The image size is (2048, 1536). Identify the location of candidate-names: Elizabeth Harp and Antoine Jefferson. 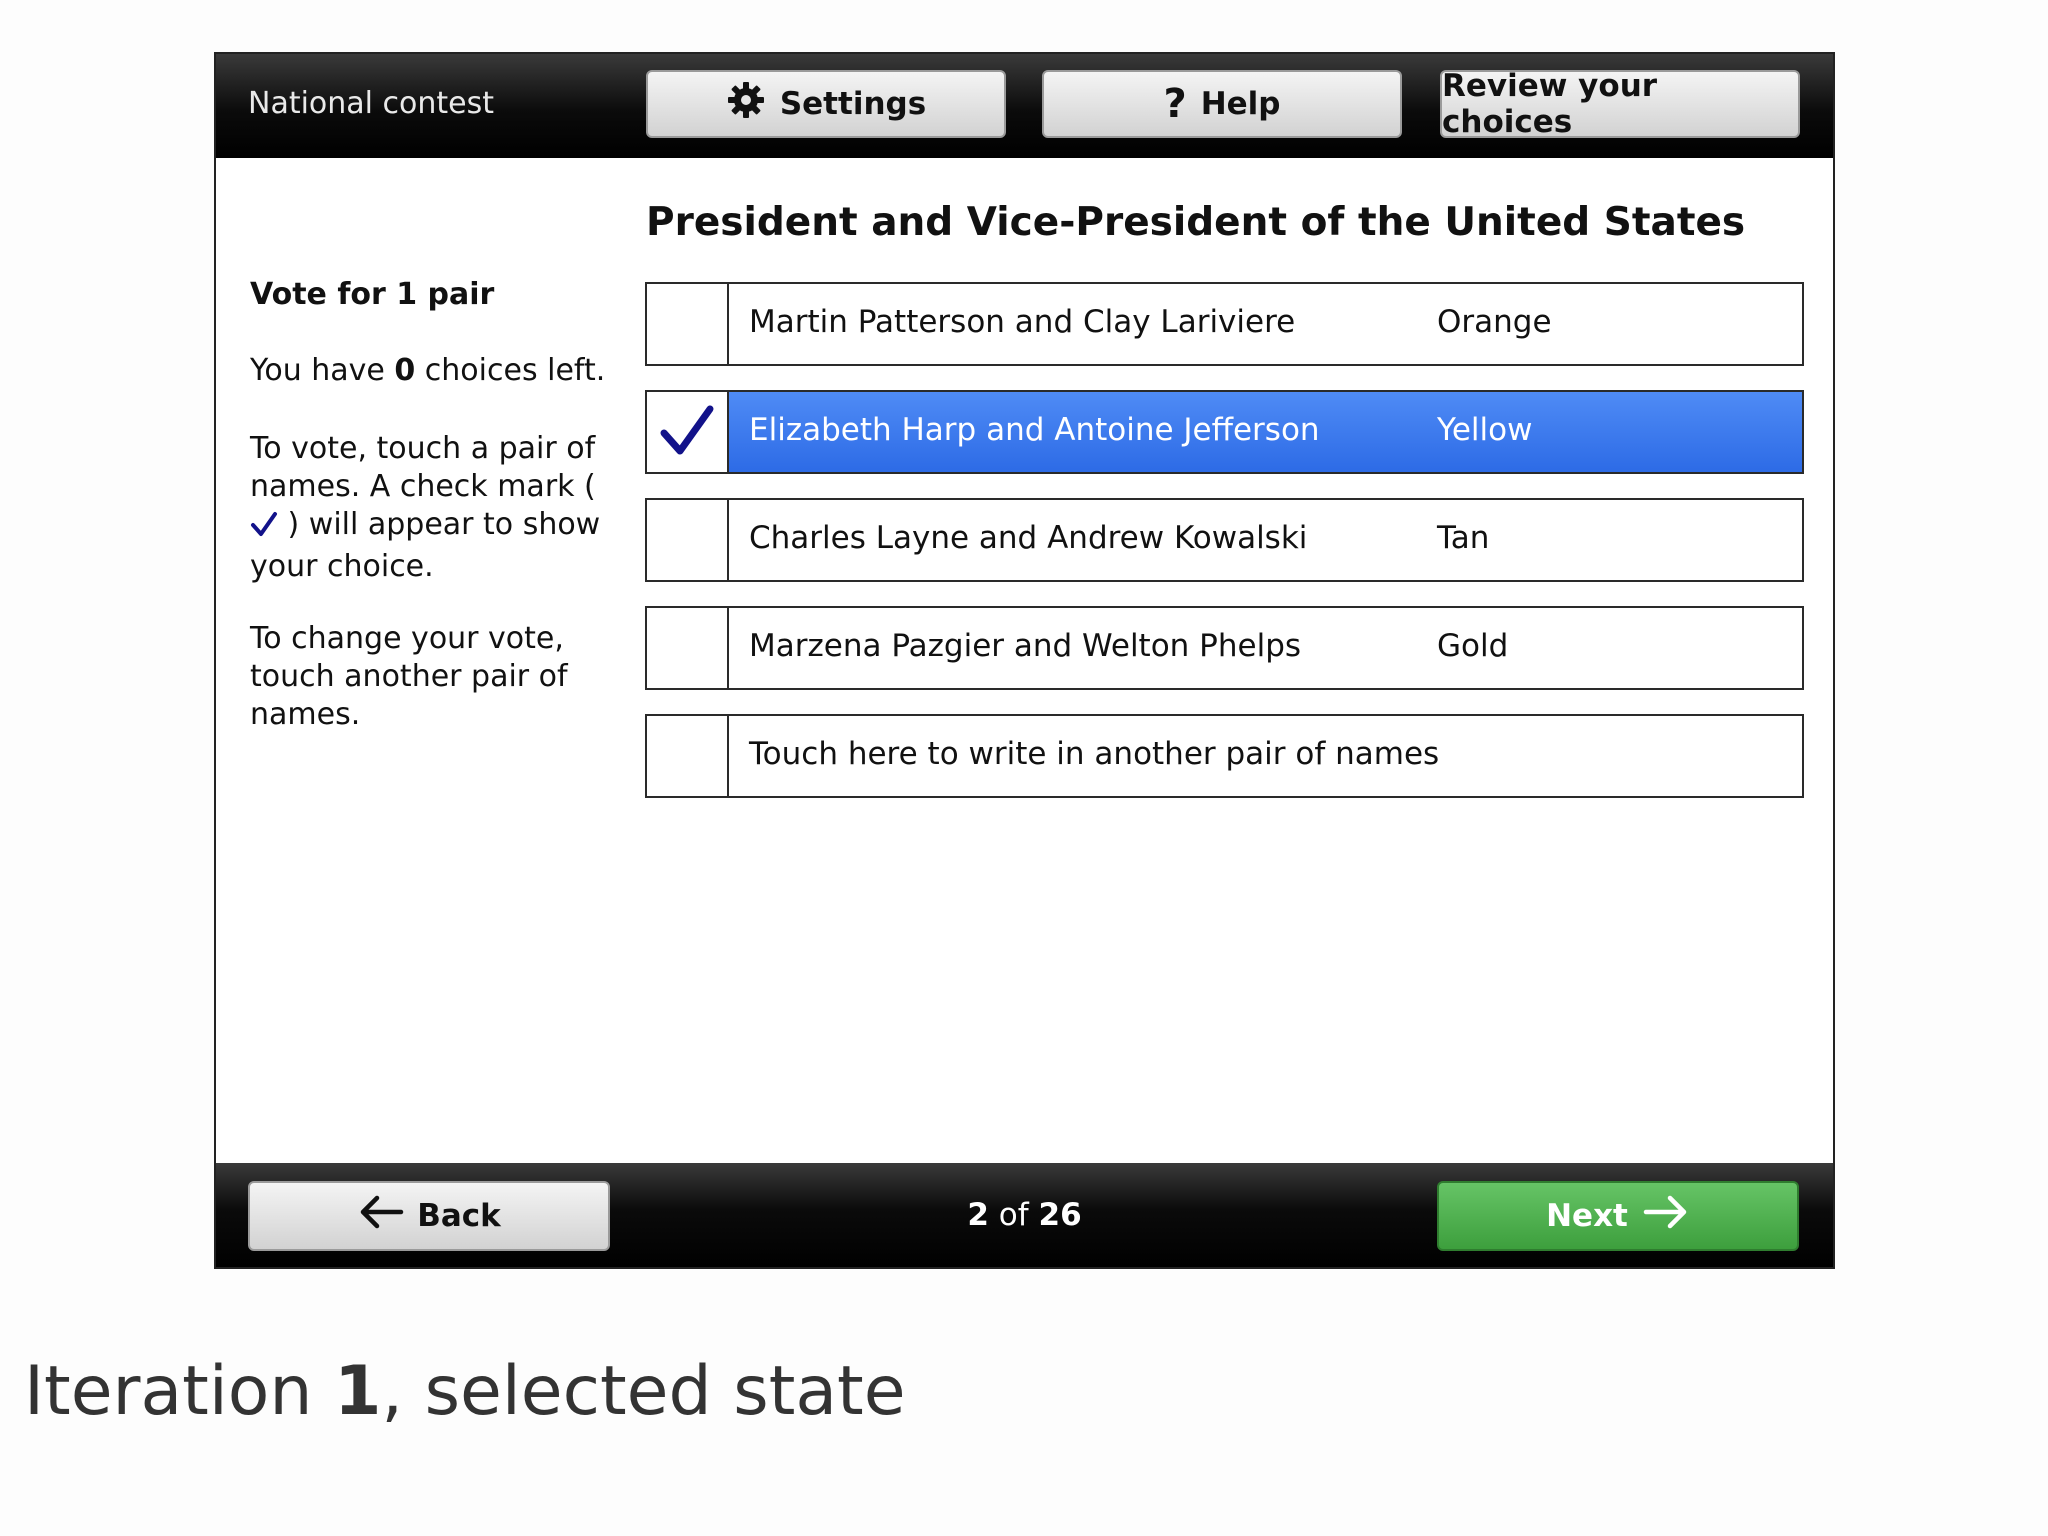
(1034, 430).